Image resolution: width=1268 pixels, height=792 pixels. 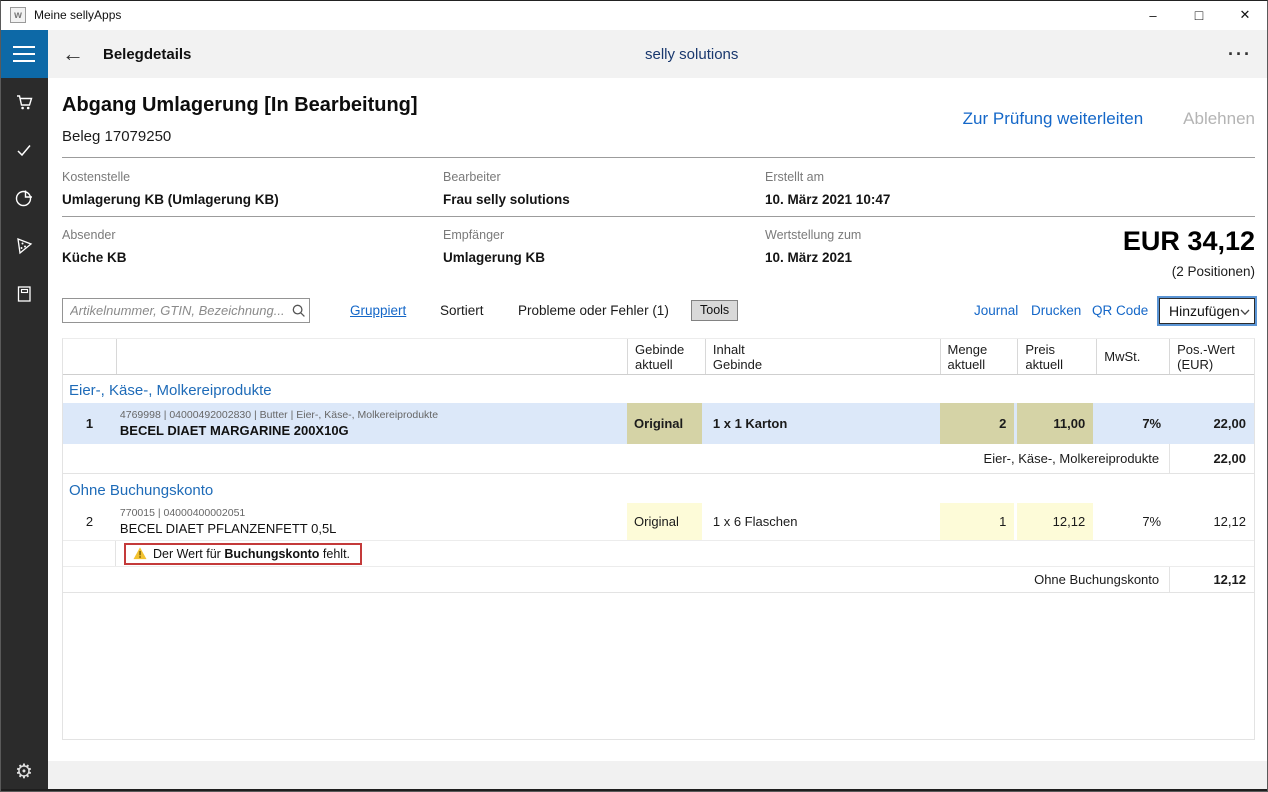 I want to click on search-icon, so click(x=298, y=310).